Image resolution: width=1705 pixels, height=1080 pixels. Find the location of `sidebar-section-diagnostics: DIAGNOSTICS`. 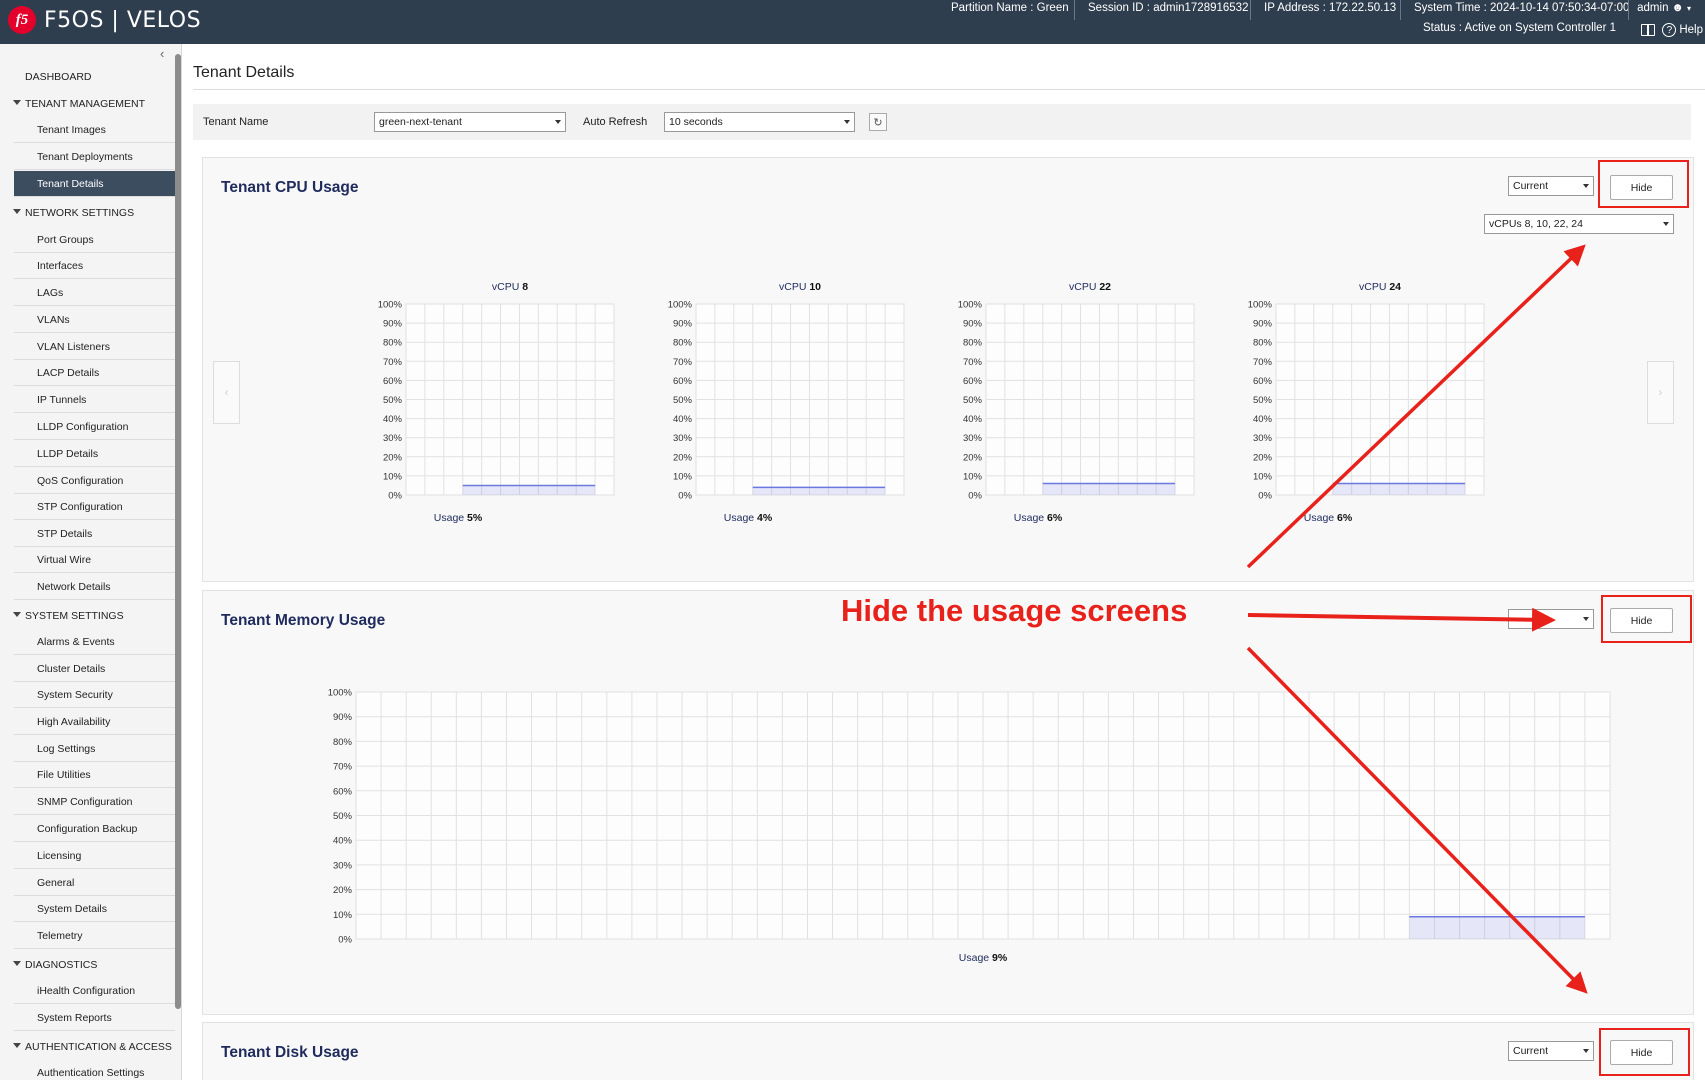

sidebar-section-diagnostics: DIAGNOSTICS is located at coordinates (92, 965).